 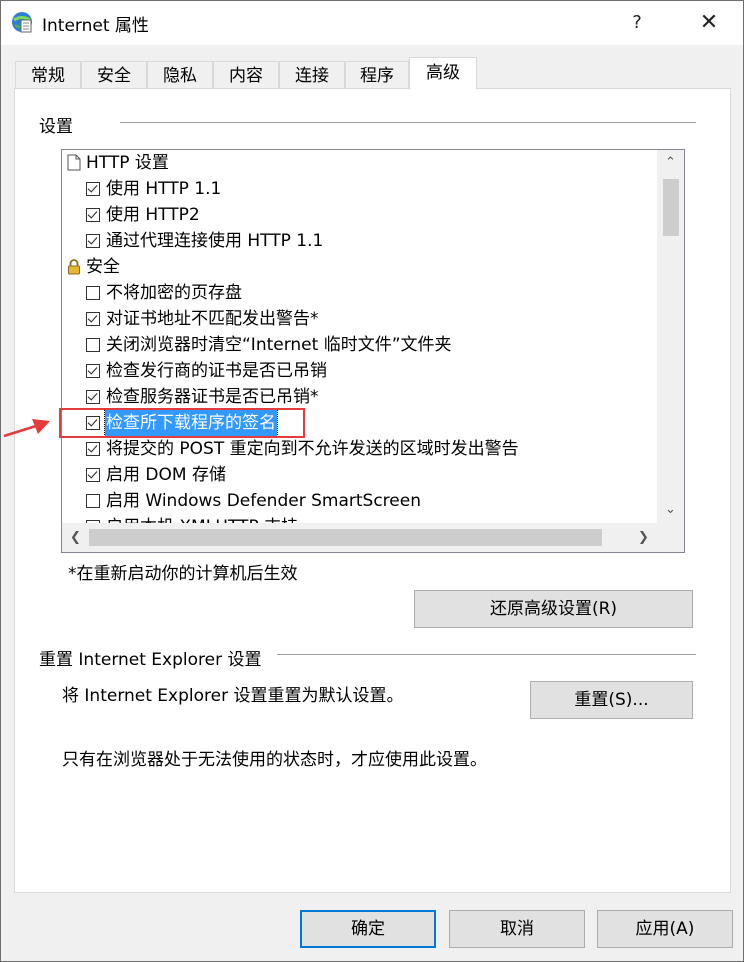 I want to click on list-item-label: 关闭浏览器时清空“Internet 临时文件”文件夹, so click(x=279, y=345).